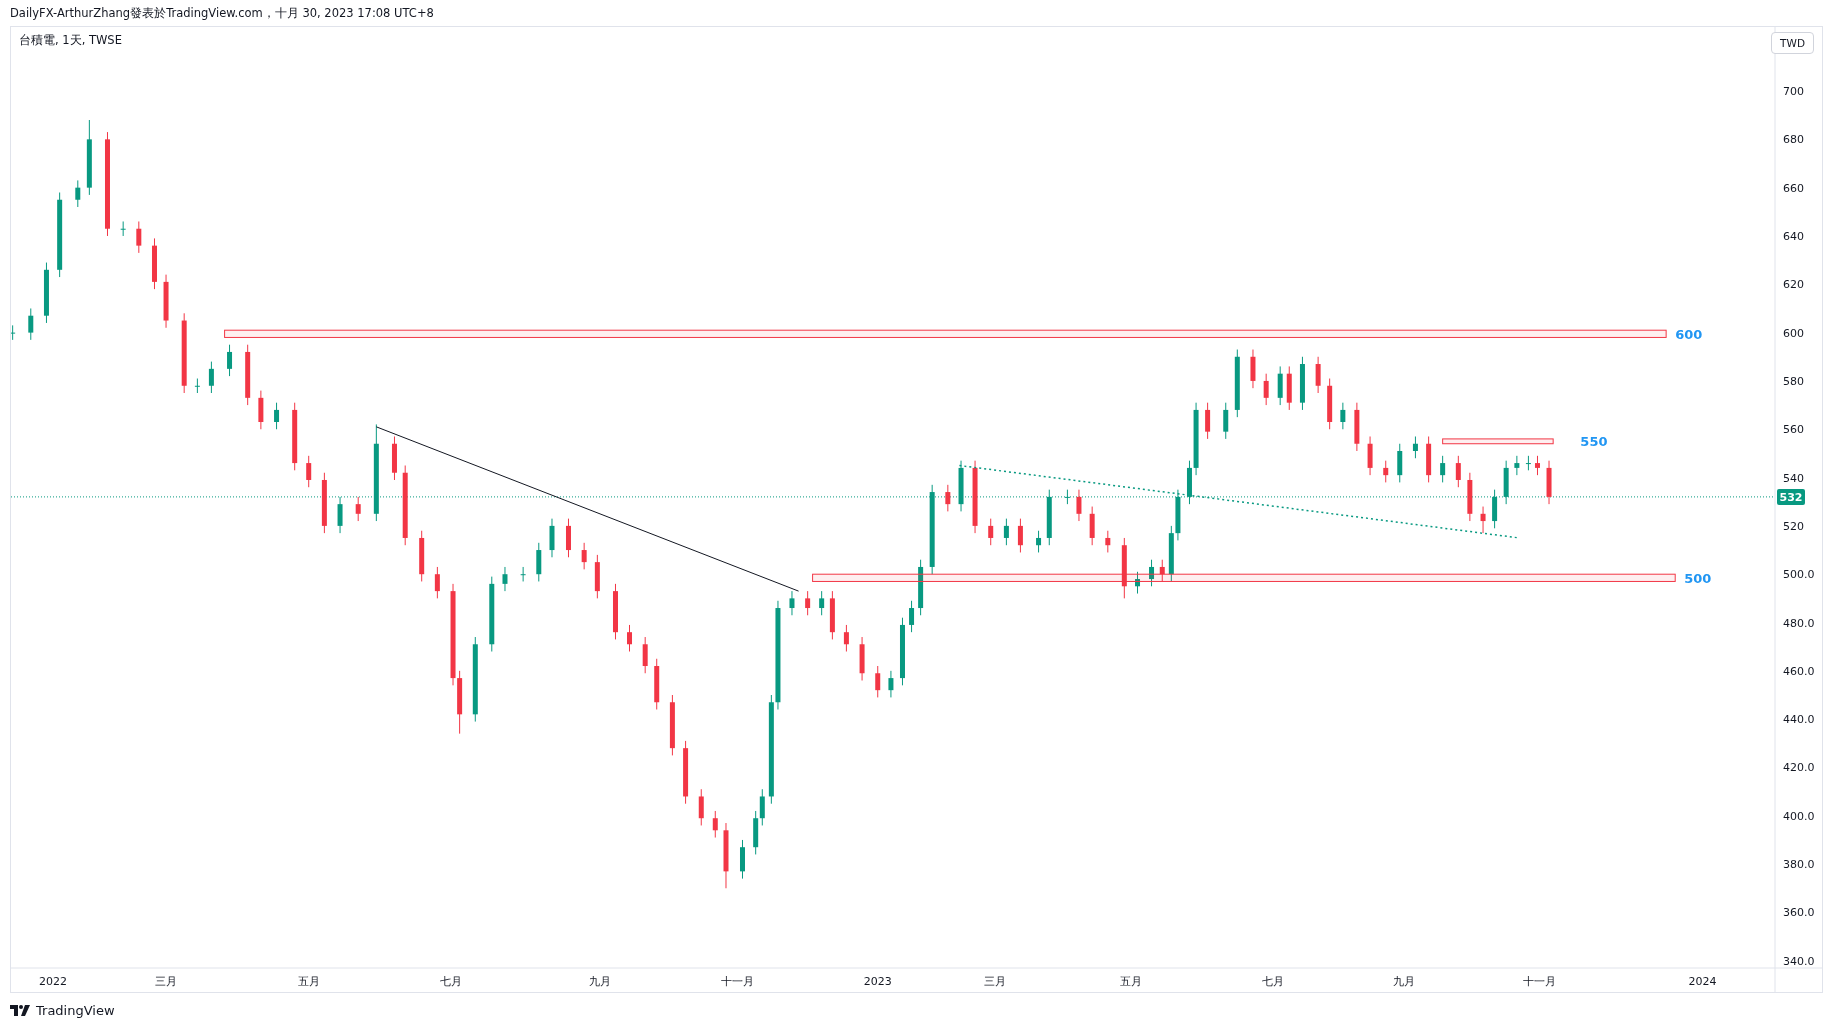  I want to click on axis-label: 七月, so click(450, 981).